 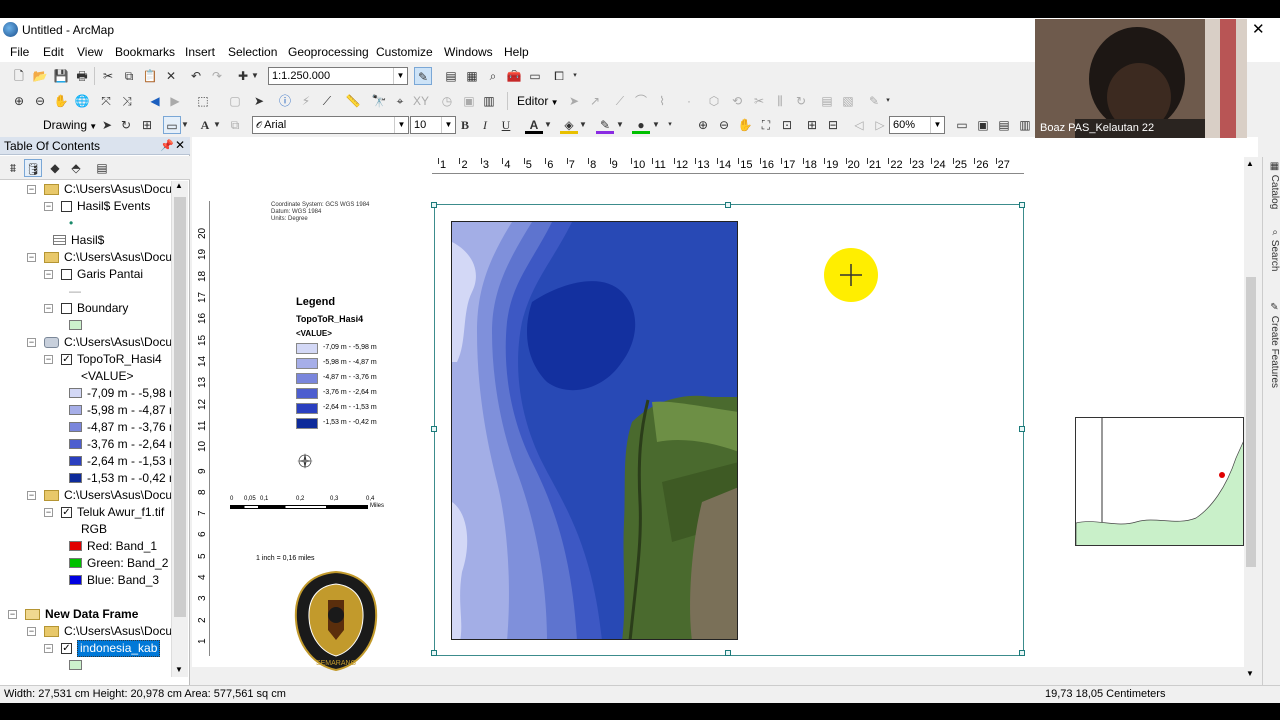 I want to click on viewer-window-icon: ▣, so click(x=469, y=101).